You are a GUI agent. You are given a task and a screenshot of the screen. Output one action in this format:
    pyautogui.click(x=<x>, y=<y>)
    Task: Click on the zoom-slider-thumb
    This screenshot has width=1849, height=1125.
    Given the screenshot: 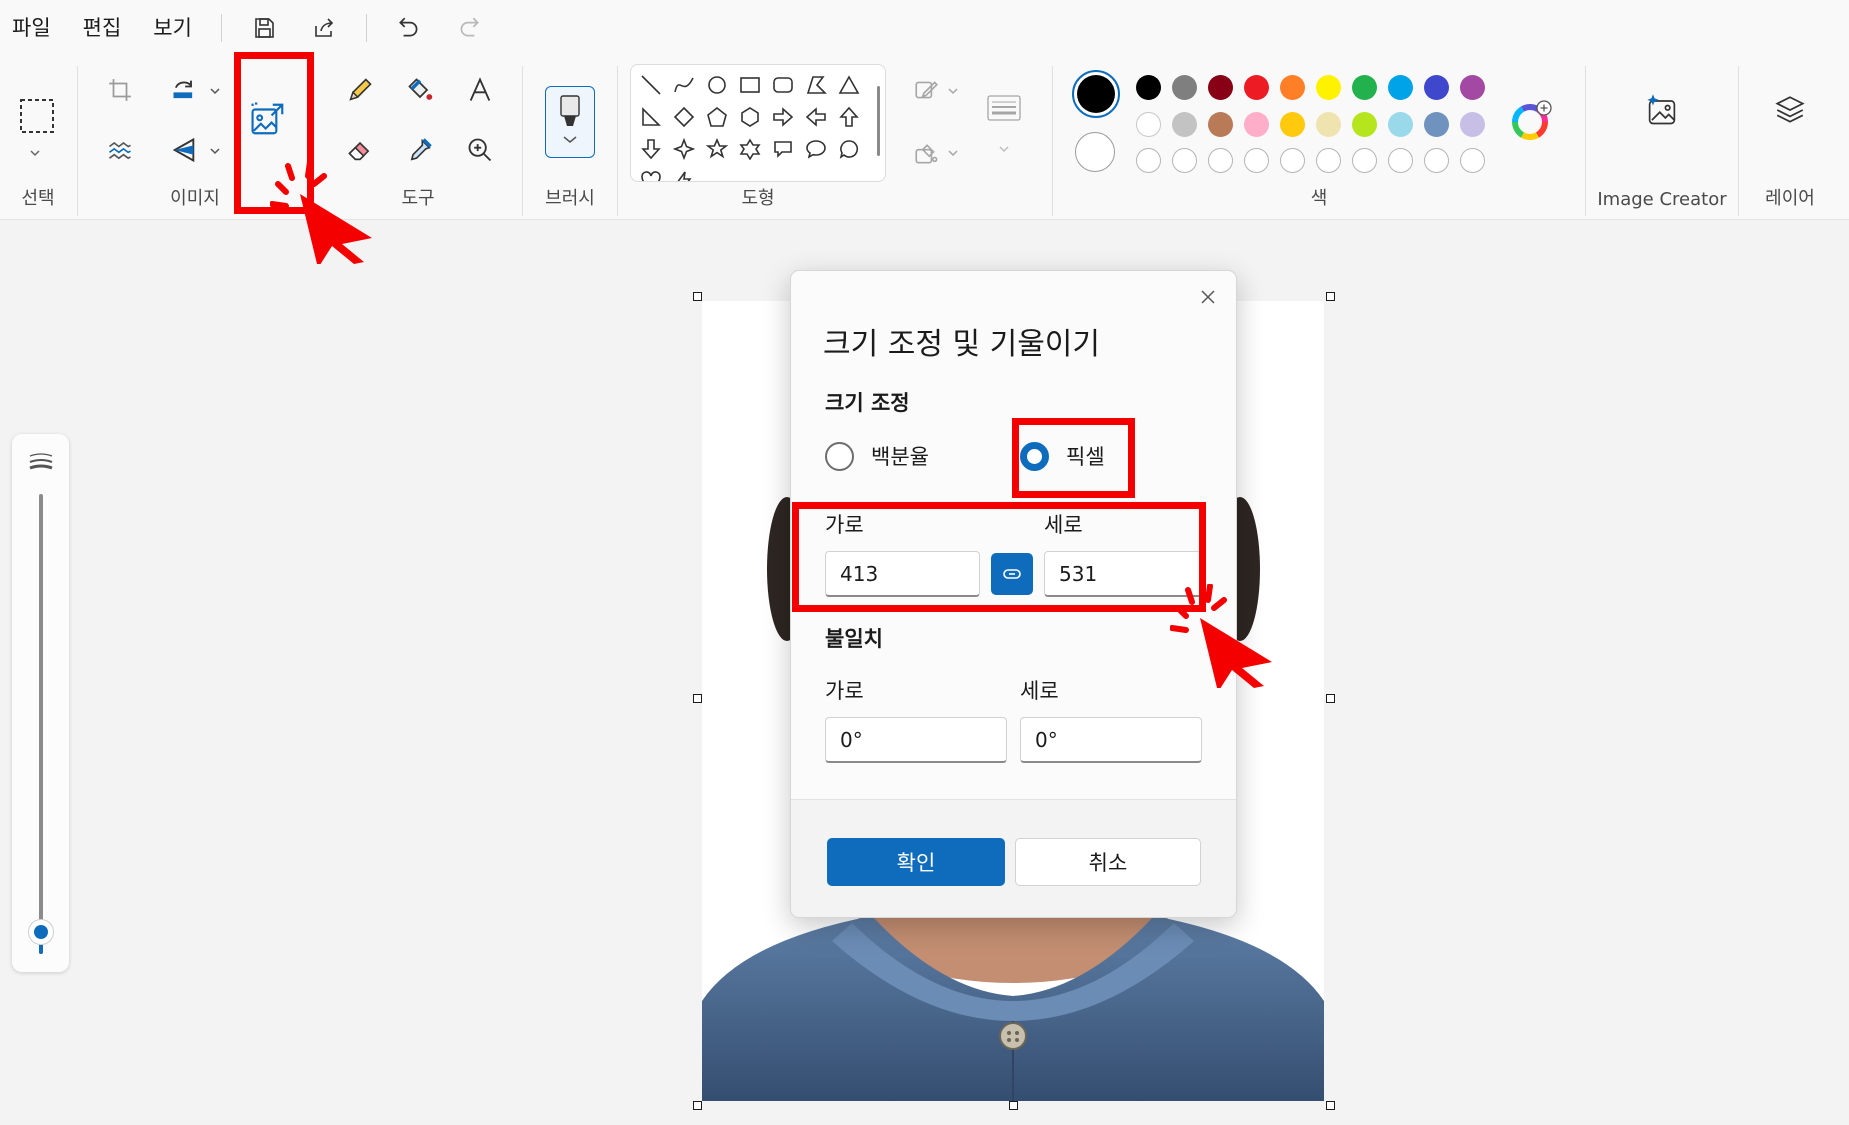 What is the action you would take?
    pyautogui.click(x=41, y=932)
    